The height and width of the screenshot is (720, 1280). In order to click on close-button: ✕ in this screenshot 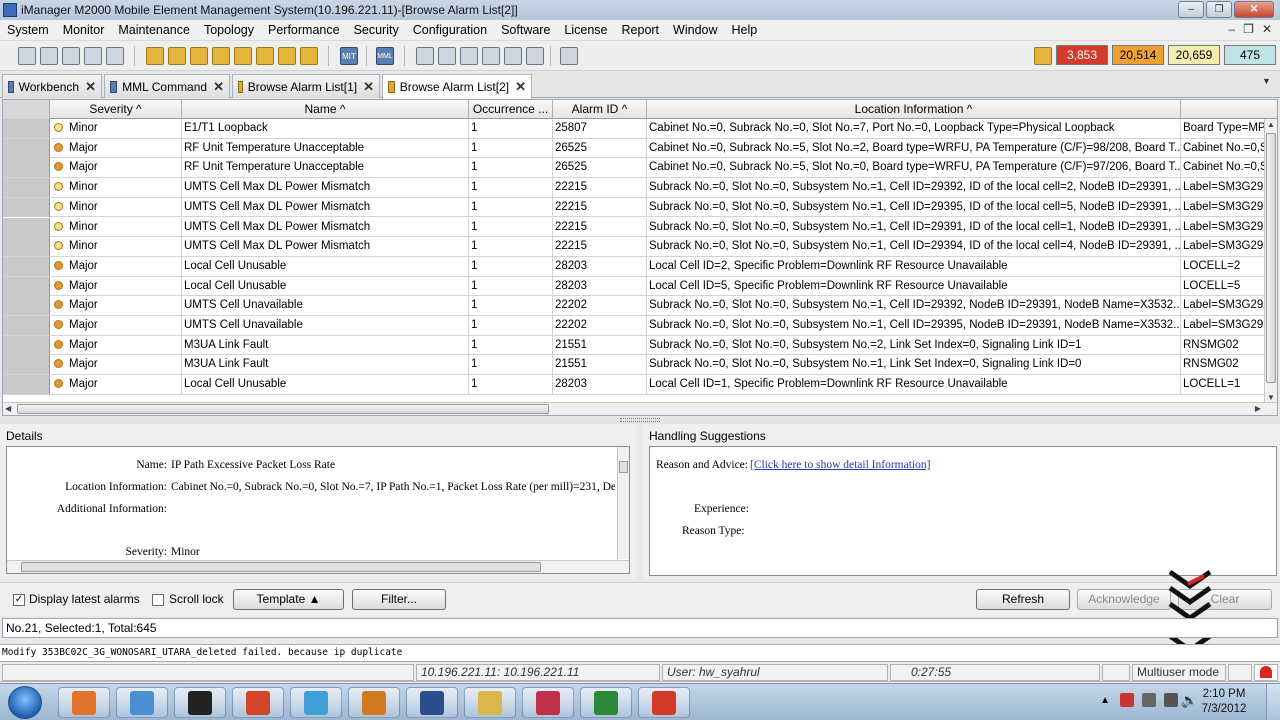, I will do `click(1254, 9)`.